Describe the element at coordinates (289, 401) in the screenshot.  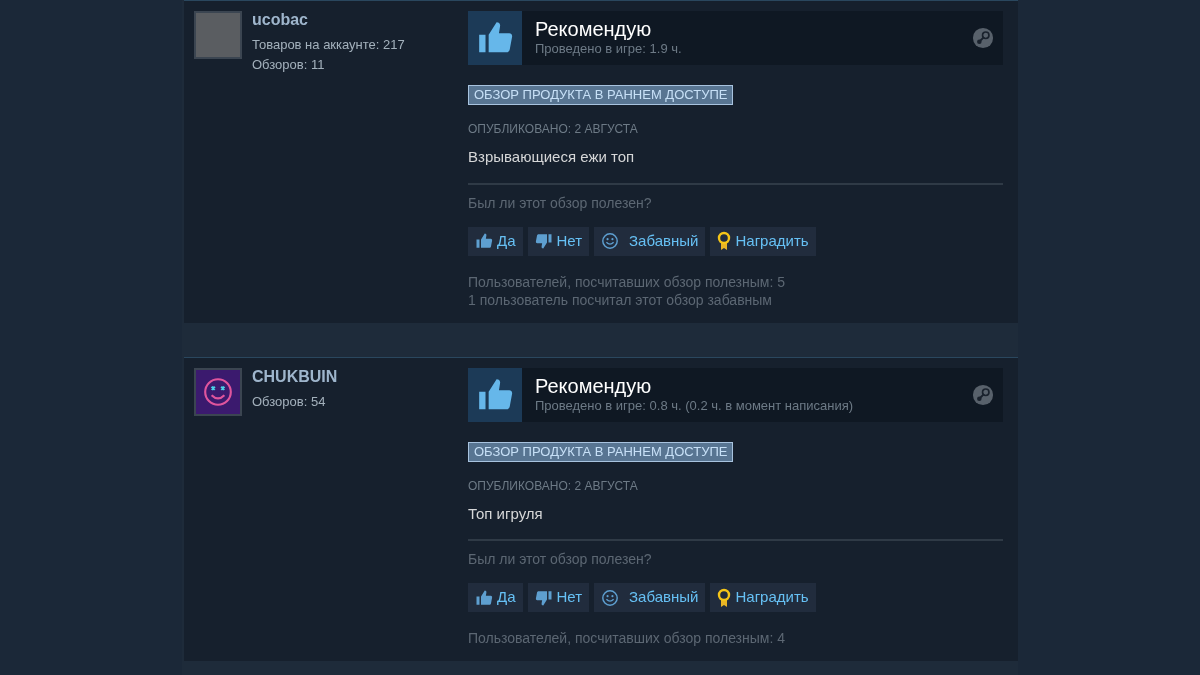
I see `author-stat: Обзоров: 54` at that location.